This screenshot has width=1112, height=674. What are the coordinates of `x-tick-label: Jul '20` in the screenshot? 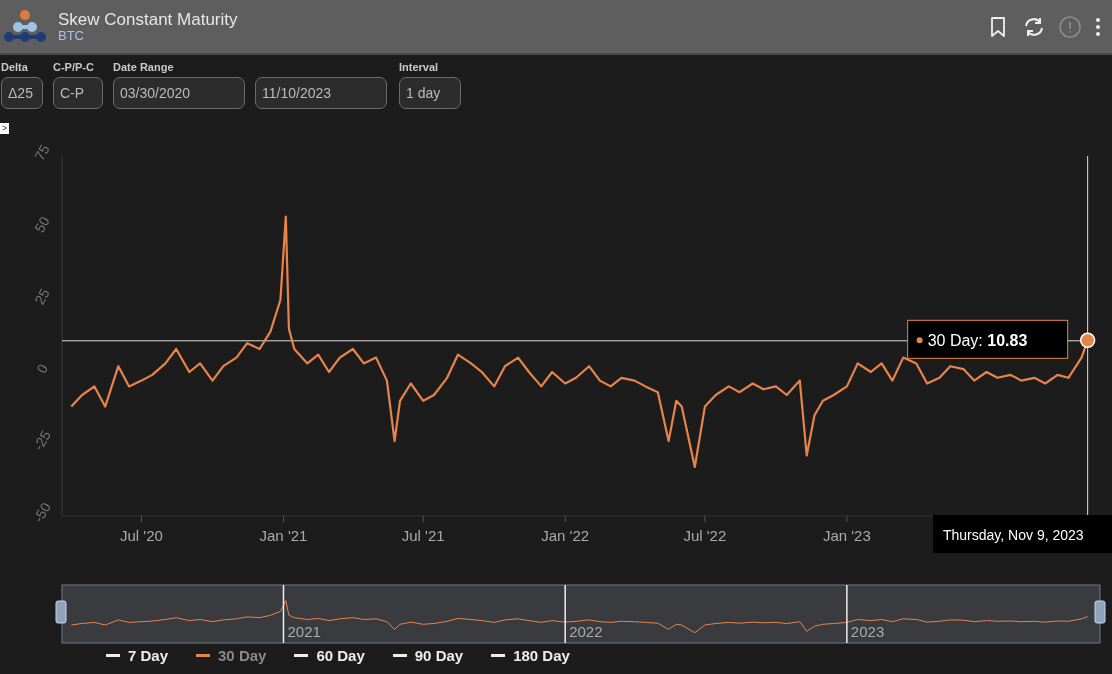 It's located at (141, 535).